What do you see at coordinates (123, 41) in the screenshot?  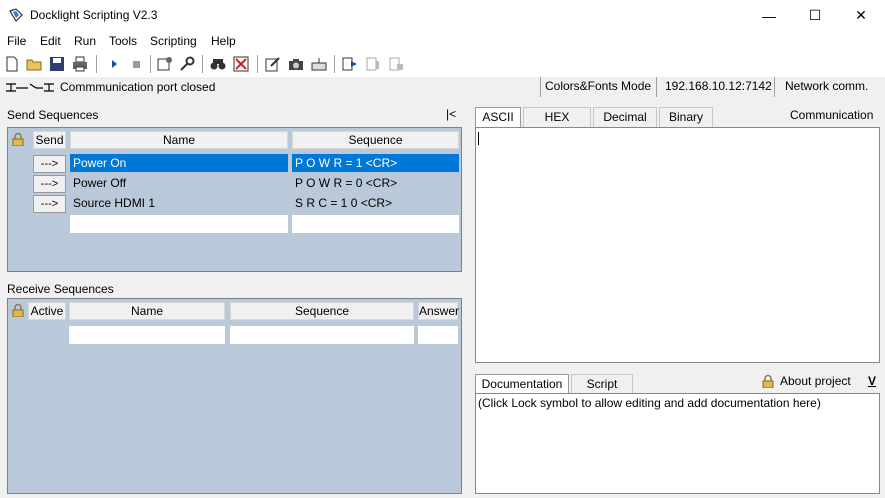 I see `menu-tools: Tools` at bounding box center [123, 41].